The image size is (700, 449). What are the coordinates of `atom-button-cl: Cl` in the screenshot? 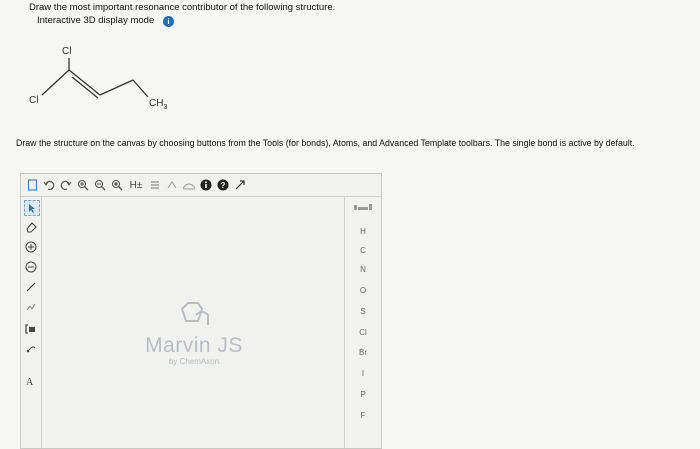 It's located at (363, 332).